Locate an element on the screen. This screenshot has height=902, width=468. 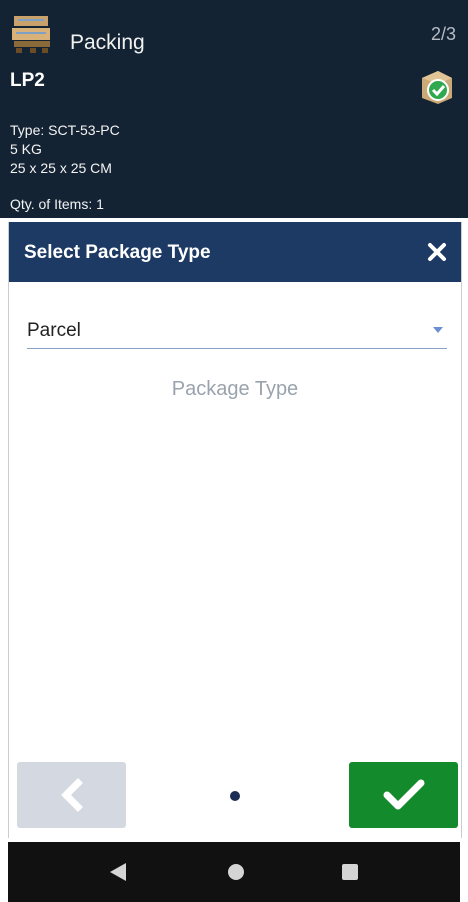
app-title: Packing is located at coordinates (107, 42).